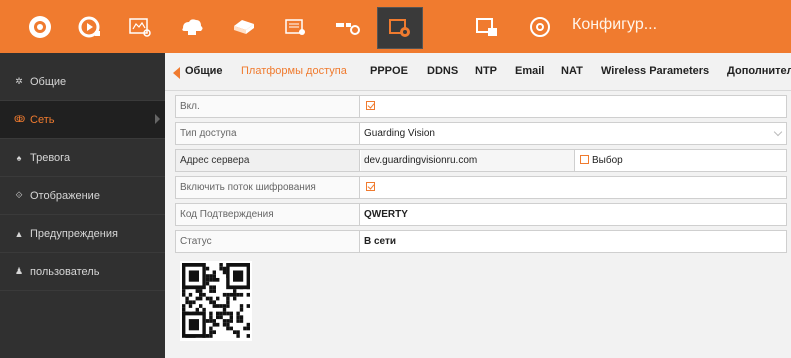  Describe the element at coordinates (19, 271) in the screenshot. I see `user-icon: ♟` at that location.